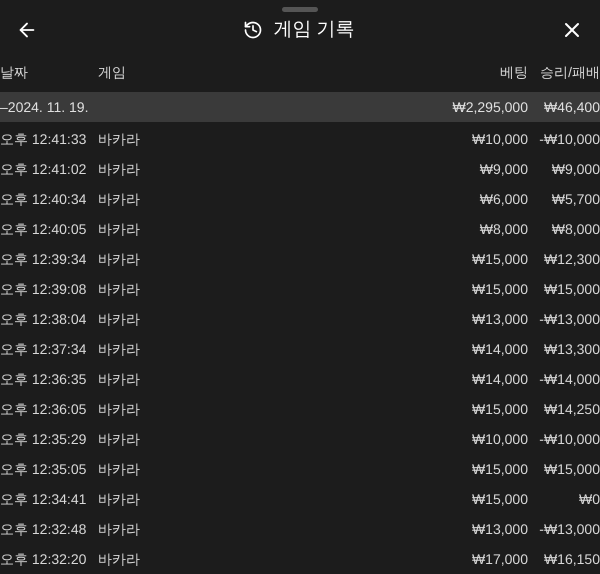 The width and height of the screenshot is (600, 574). What do you see at coordinates (112, 72) in the screenshot?
I see `column-header: 게임` at bounding box center [112, 72].